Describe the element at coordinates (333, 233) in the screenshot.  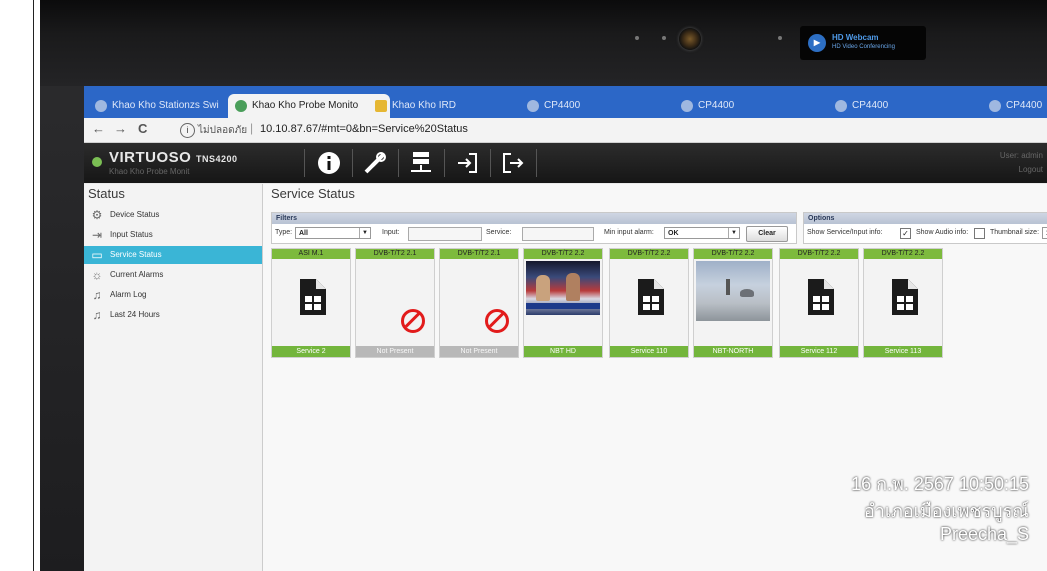
I see `type-select: All ▼` at that location.